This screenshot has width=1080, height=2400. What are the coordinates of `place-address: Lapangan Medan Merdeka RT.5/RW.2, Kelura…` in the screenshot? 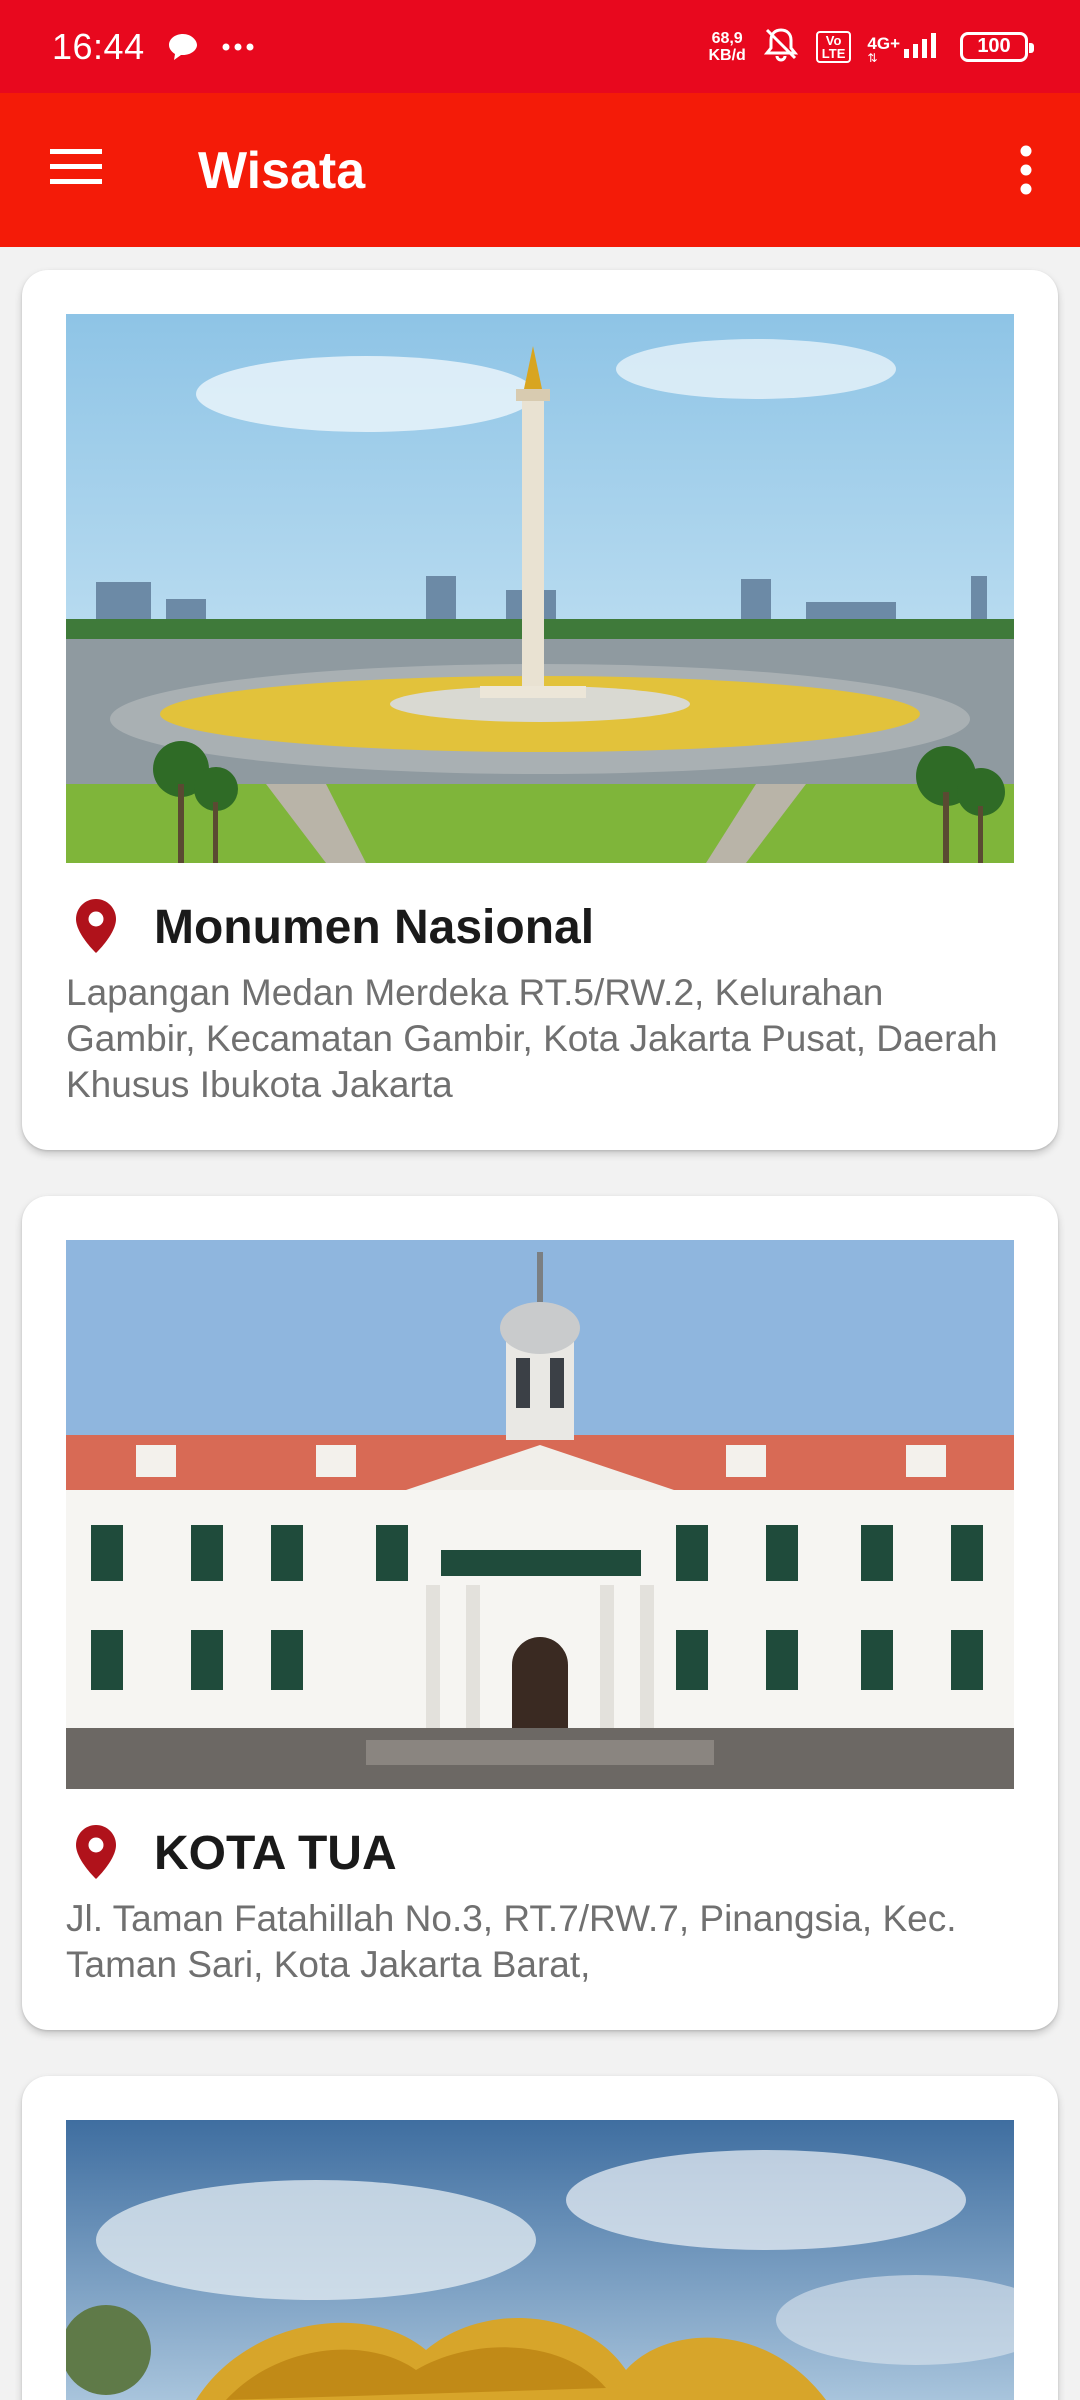 It's located at (532, 1038).